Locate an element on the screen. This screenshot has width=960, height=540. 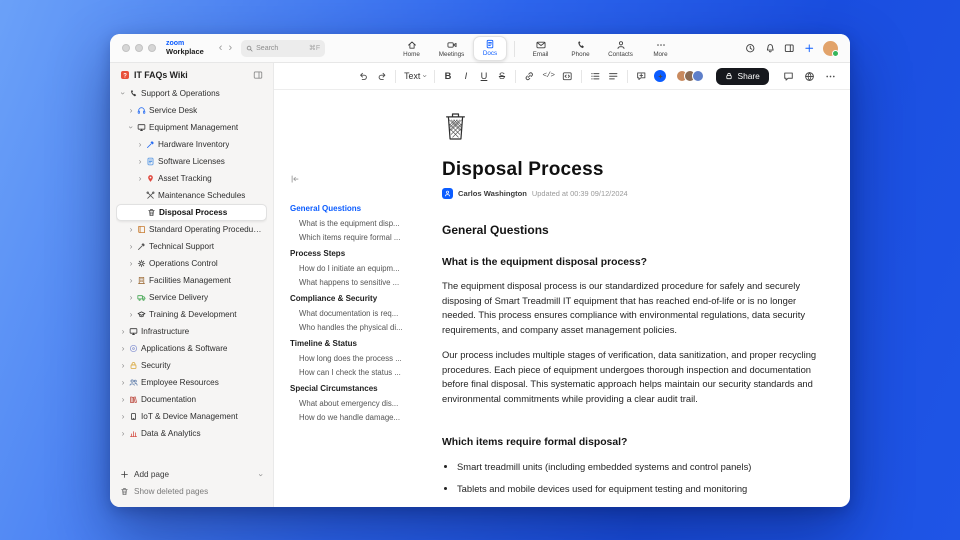
sidebar-item-documentation: › Documentation is located at coordinates (191, 399).